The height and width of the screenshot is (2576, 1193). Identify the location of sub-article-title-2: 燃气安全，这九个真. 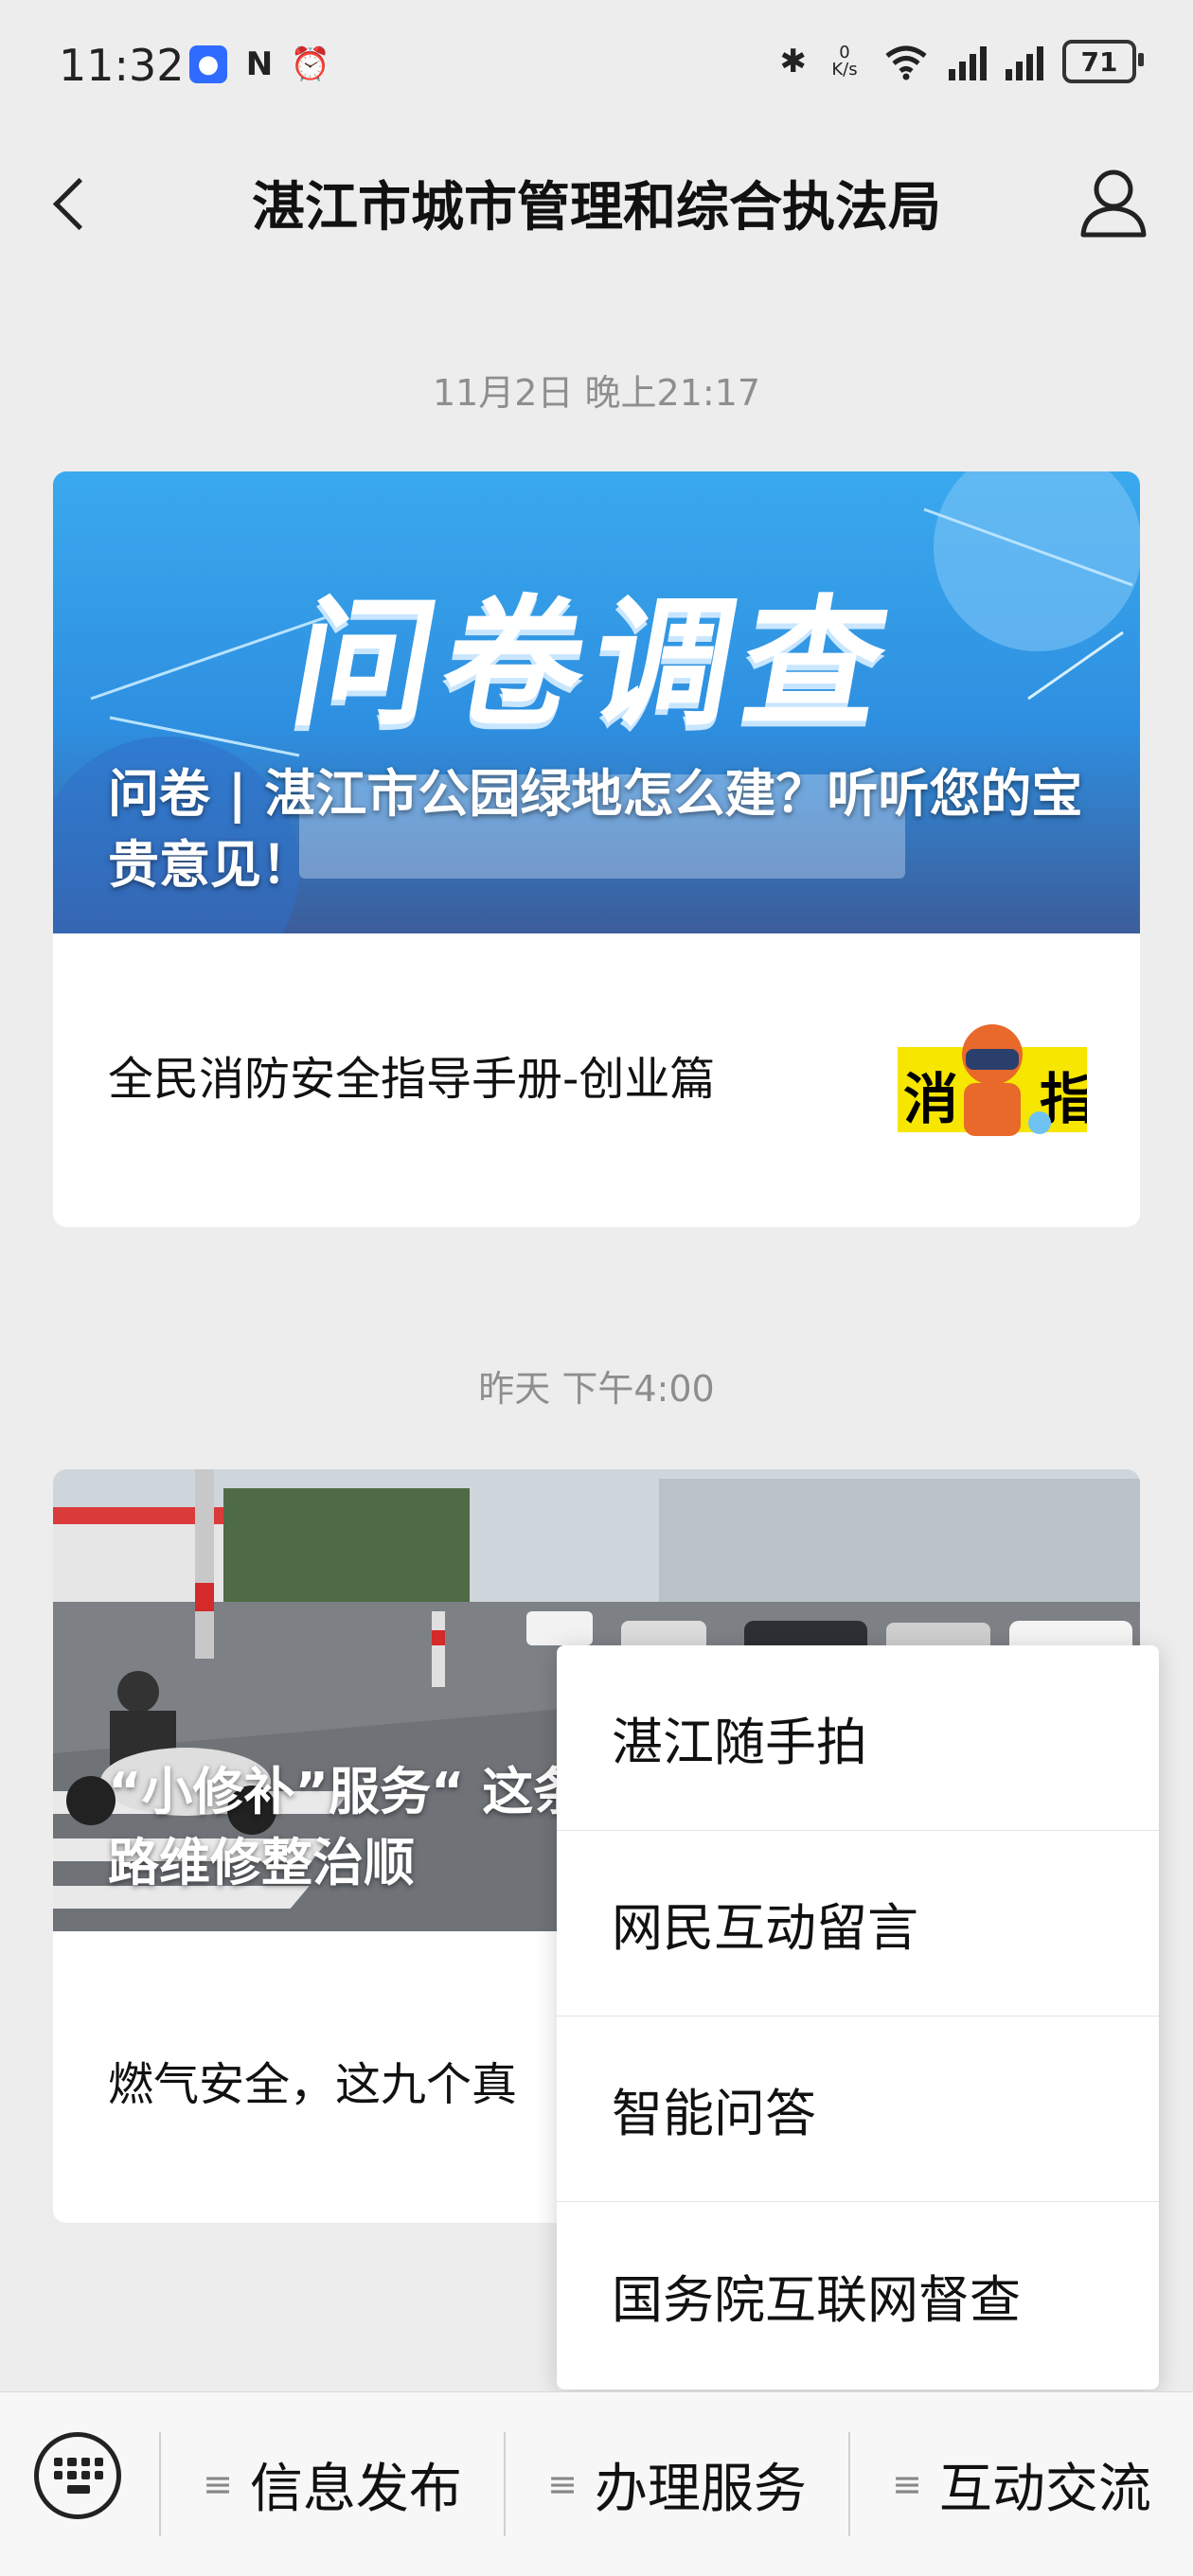
(313, 2084).